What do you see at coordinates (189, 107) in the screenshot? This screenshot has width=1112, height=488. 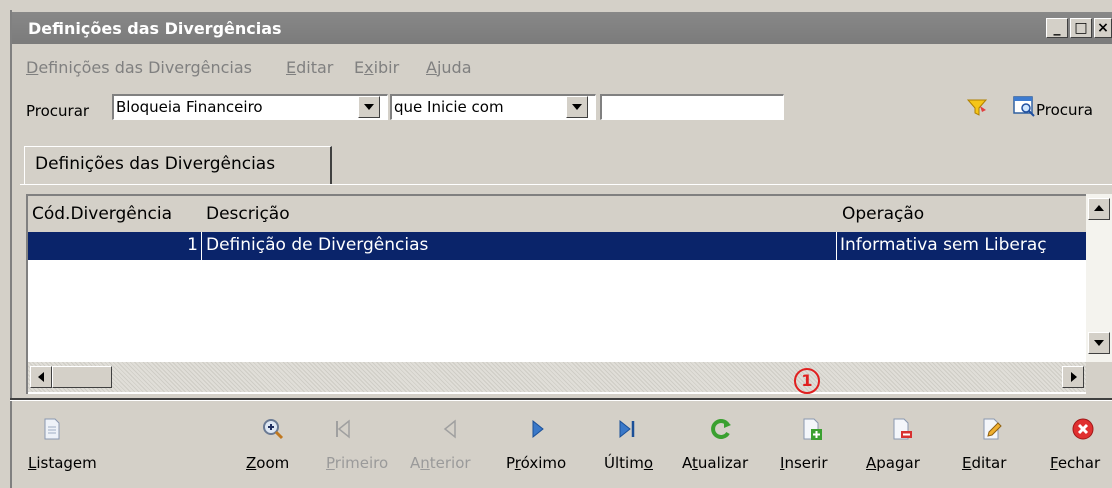 I see `search-field-value: Bloqueia Financeiro` at bounding box center [189, 107].